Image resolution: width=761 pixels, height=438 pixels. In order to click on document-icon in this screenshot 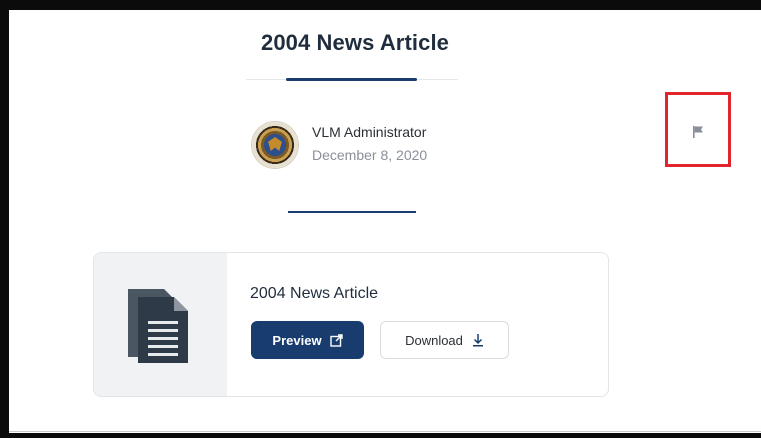, I will do `click(158, 326)`.